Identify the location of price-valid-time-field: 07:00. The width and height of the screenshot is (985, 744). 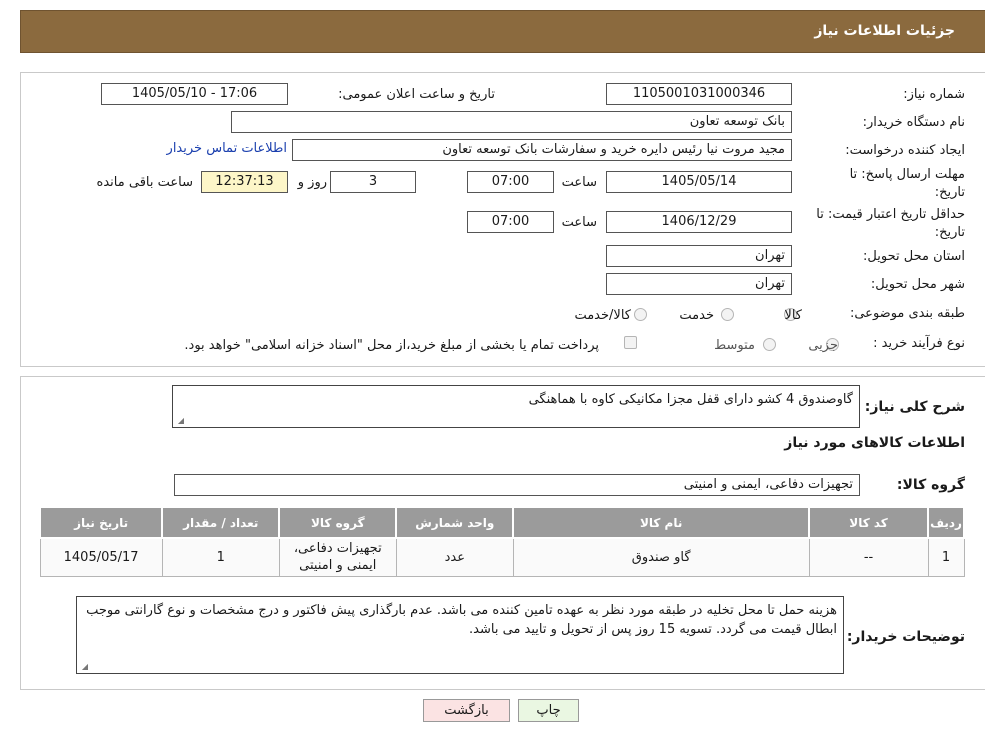
(510, 222).